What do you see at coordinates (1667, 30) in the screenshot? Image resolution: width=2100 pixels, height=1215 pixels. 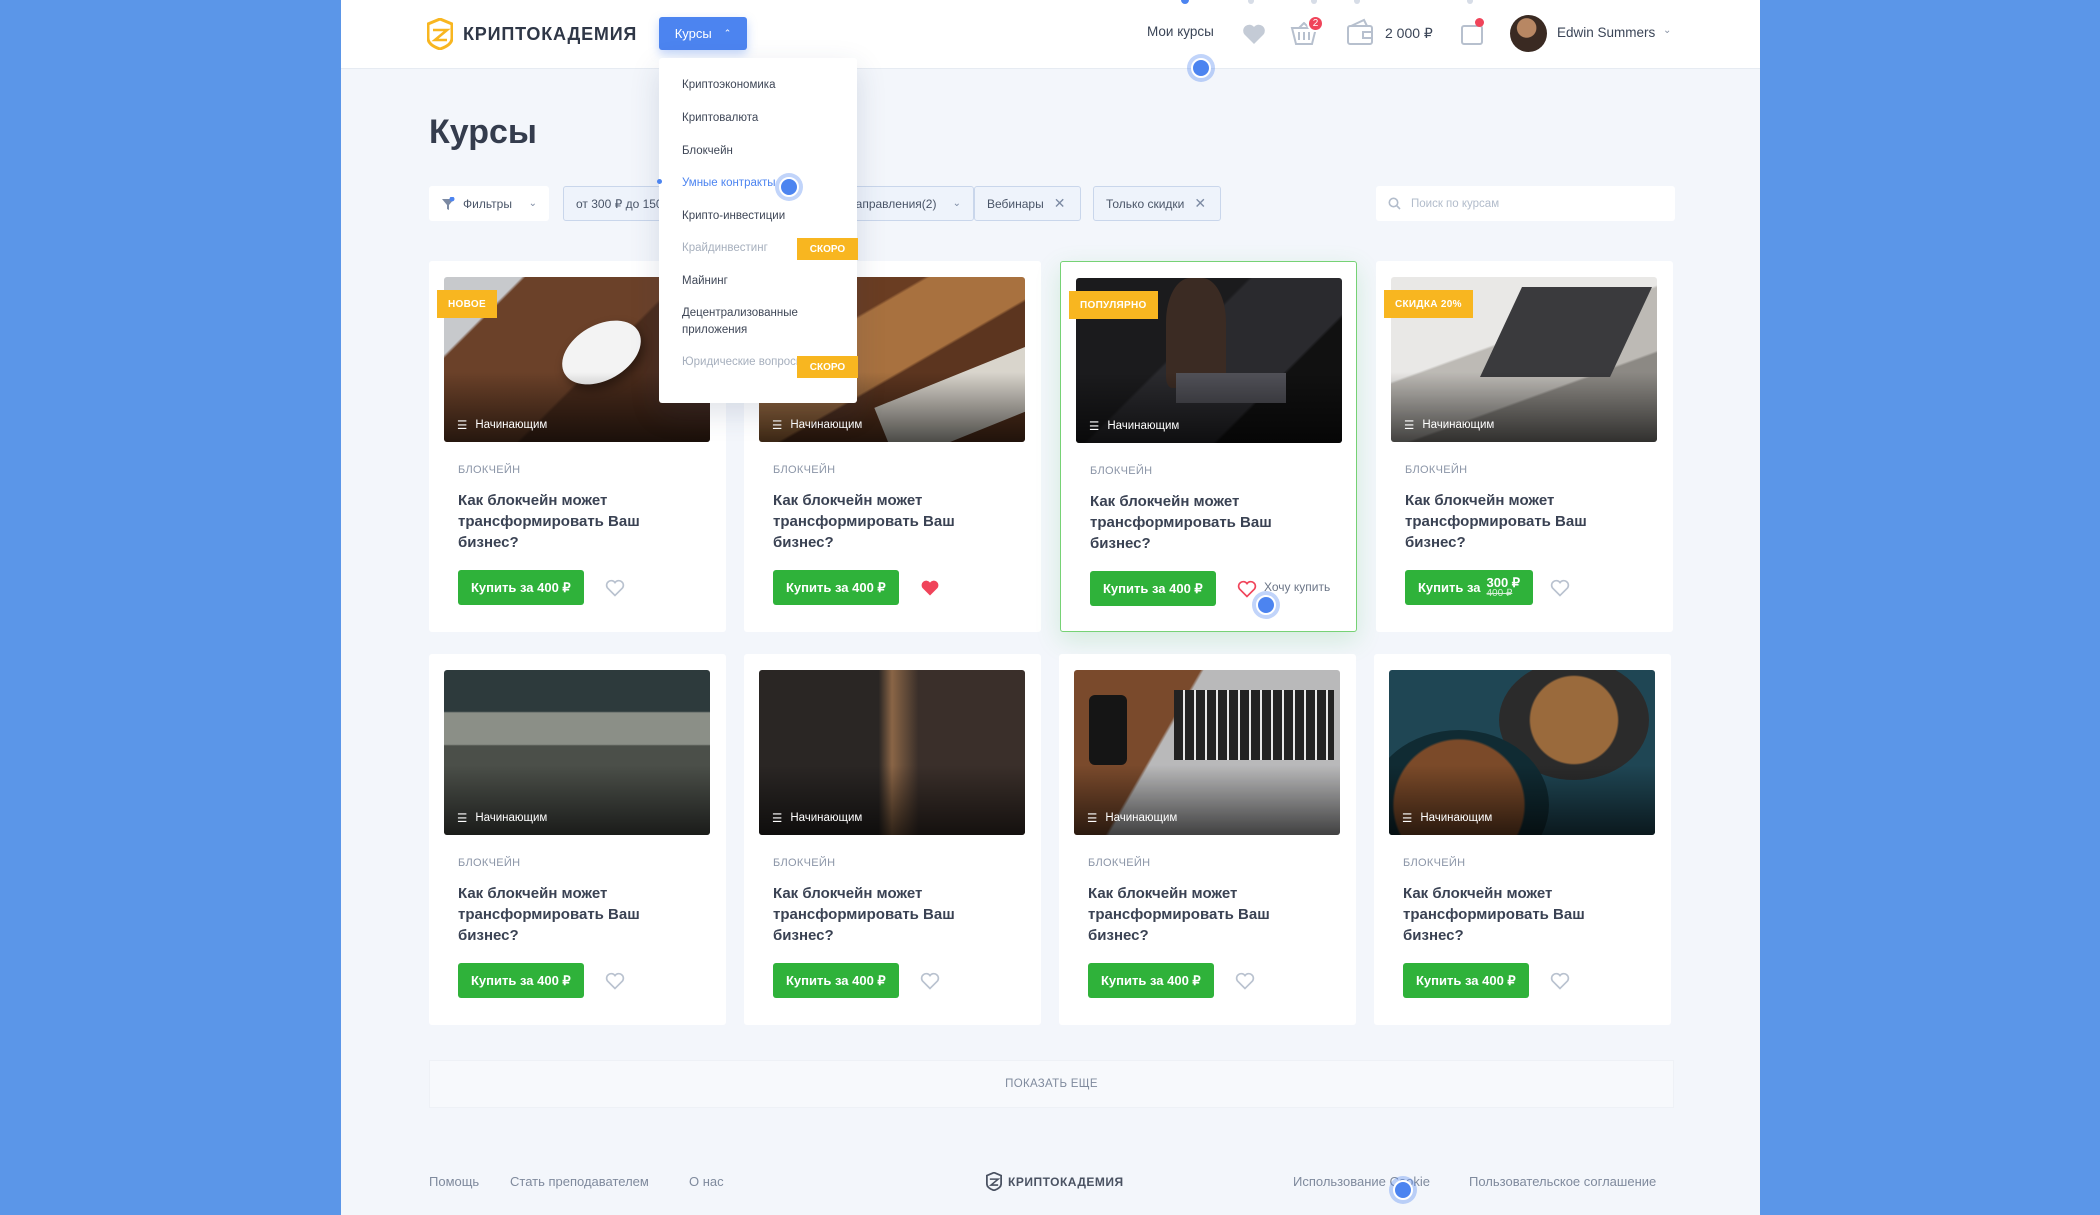 I see `chevron-down-icon: ⌄` at bounding box center [1667, 30].